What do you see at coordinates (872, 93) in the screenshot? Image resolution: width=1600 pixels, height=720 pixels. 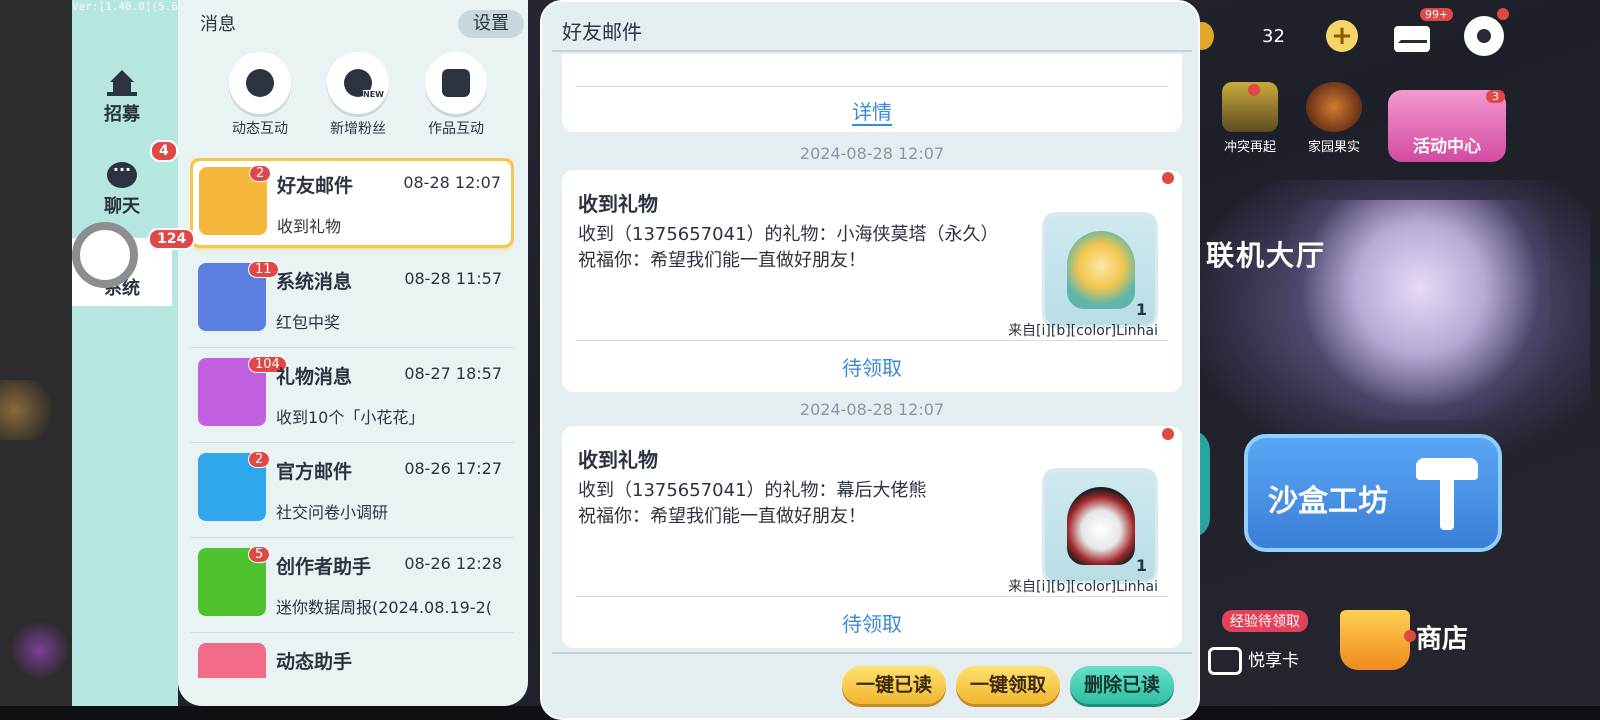 I see `previous-mail-card: 详情` at bounding box center [872, 93].